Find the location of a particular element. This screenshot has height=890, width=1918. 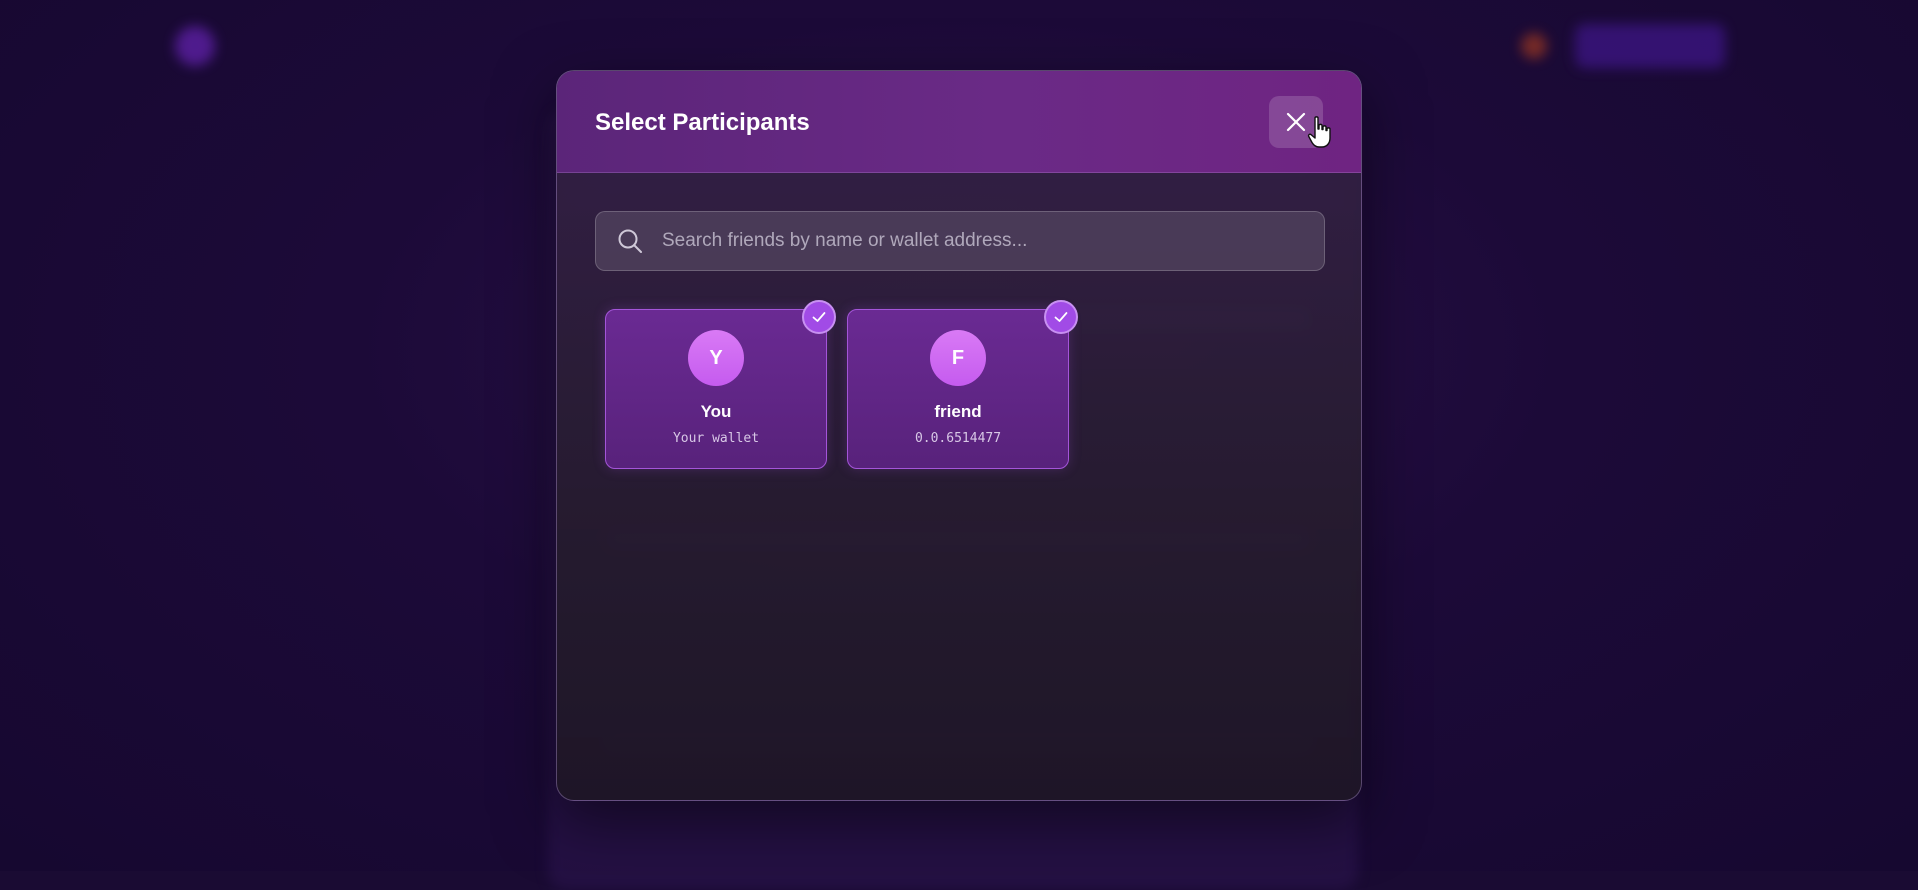

avatar: Y is located at coordinates (716, 358).